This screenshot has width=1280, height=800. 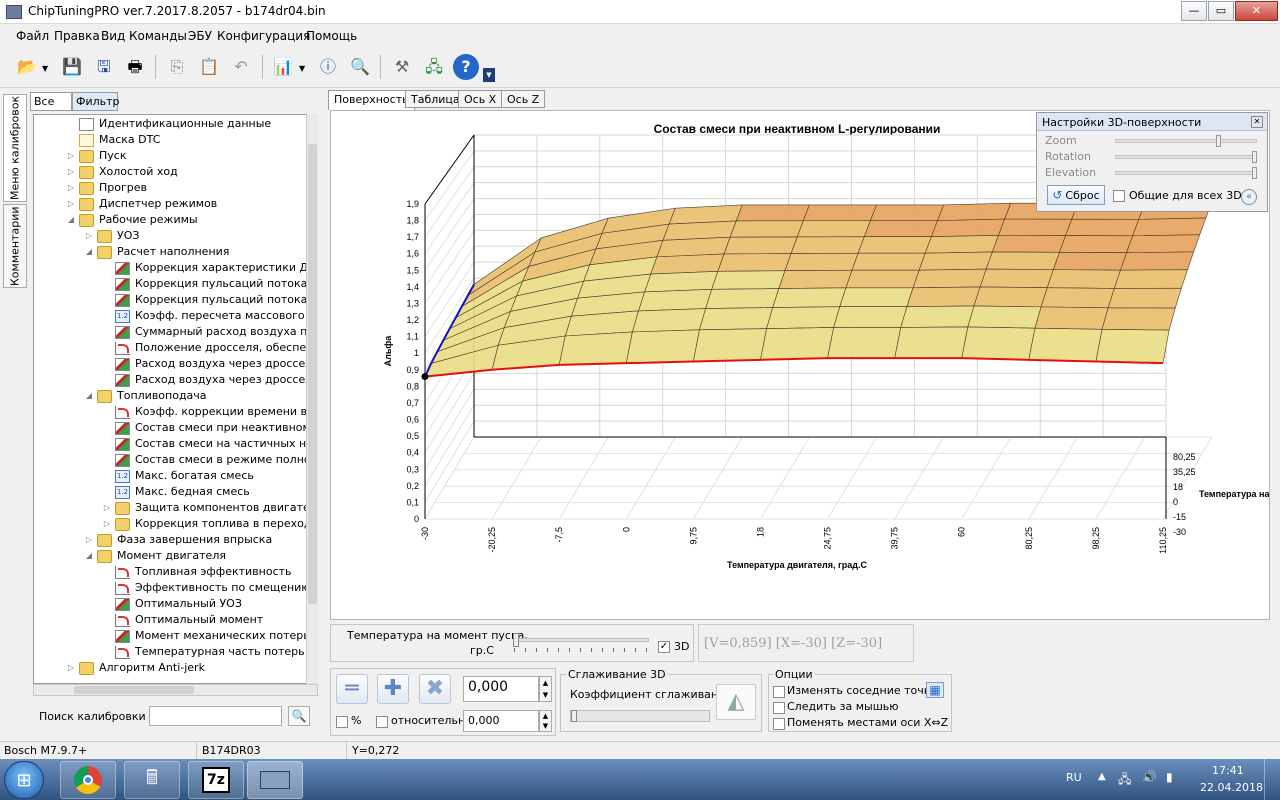 What do you see at coordinates (209, 316) in the screenshot?
I see `tree-item: 1.2 Коэфф. пересчета массового ра` at bounding box center [209, 316].